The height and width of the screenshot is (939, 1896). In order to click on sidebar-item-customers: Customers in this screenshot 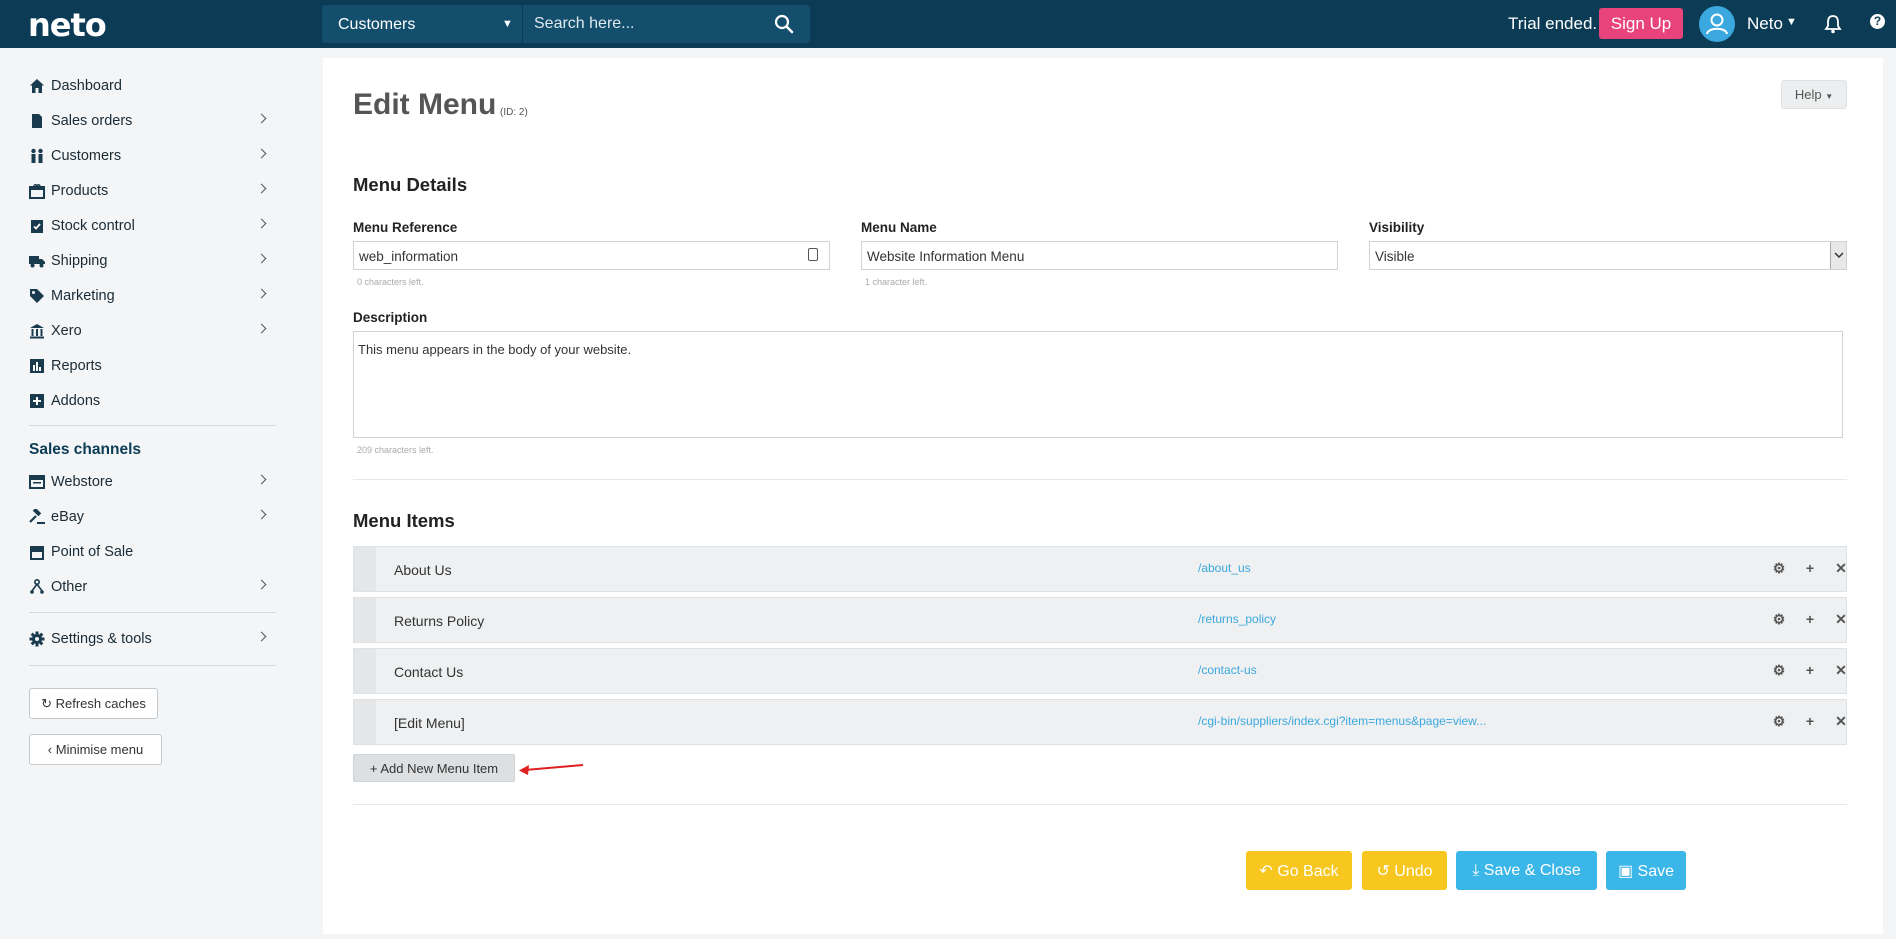, I will do `click(152, 157)`.